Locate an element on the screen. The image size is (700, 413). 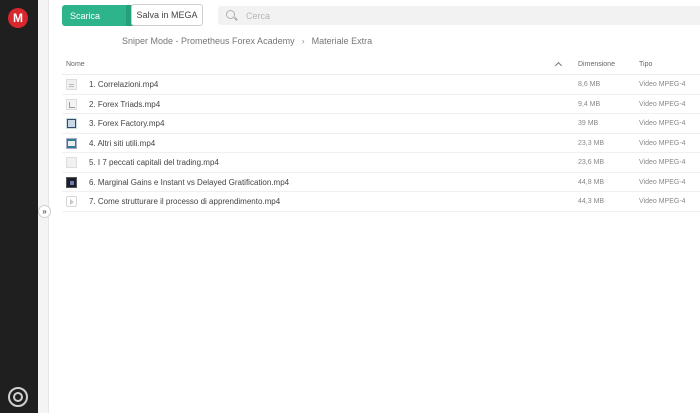
file-name: 4. Altri siti utili.mp4 is located at coordinates (122, 143).